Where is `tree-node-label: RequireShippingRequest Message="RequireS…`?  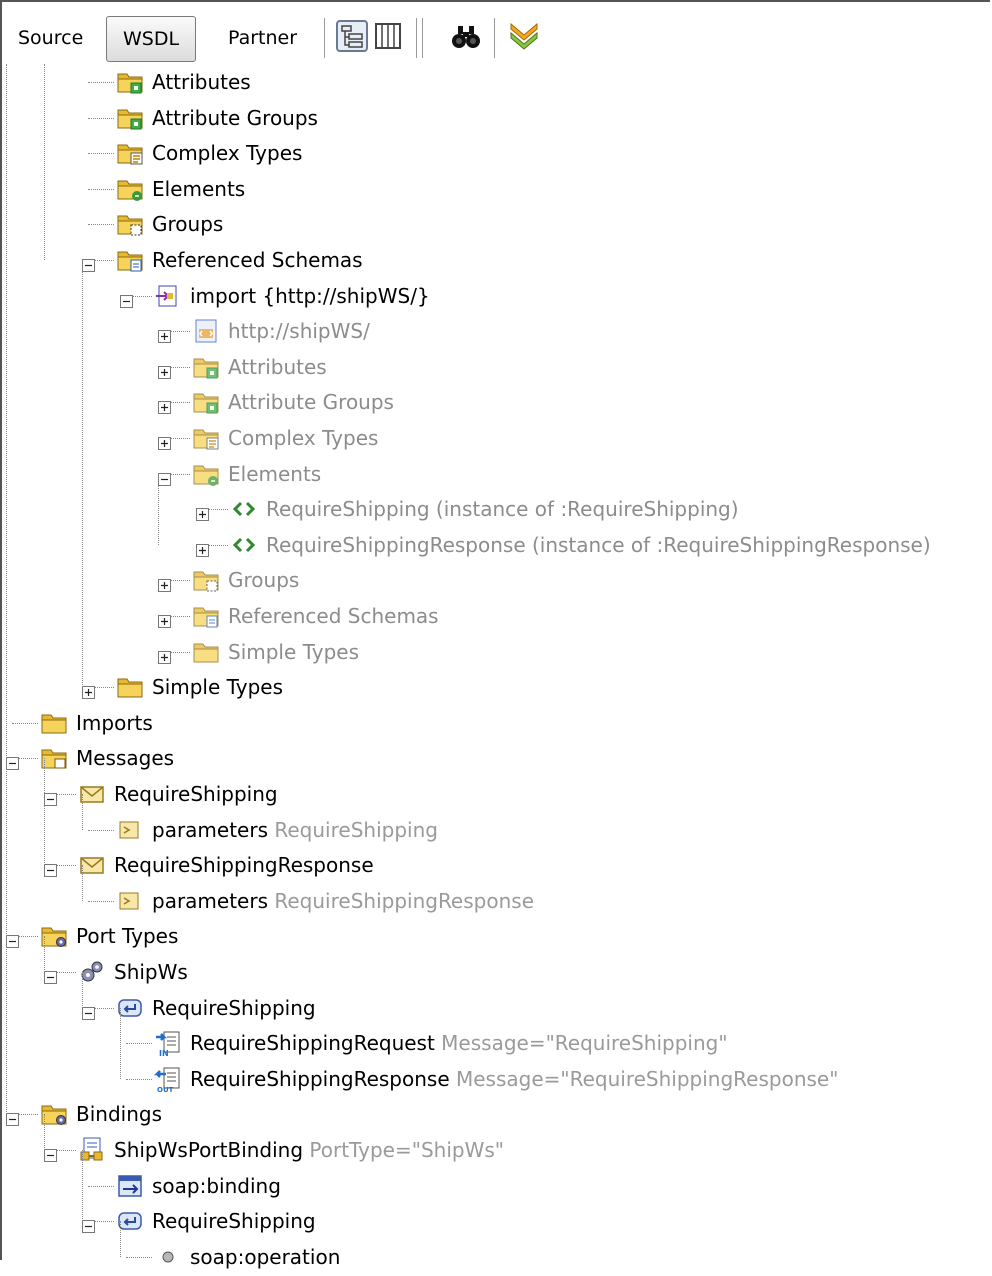
tree-node-label: RequireShippingRequest Message="RequireS… is located at coordinates (459, 1043).